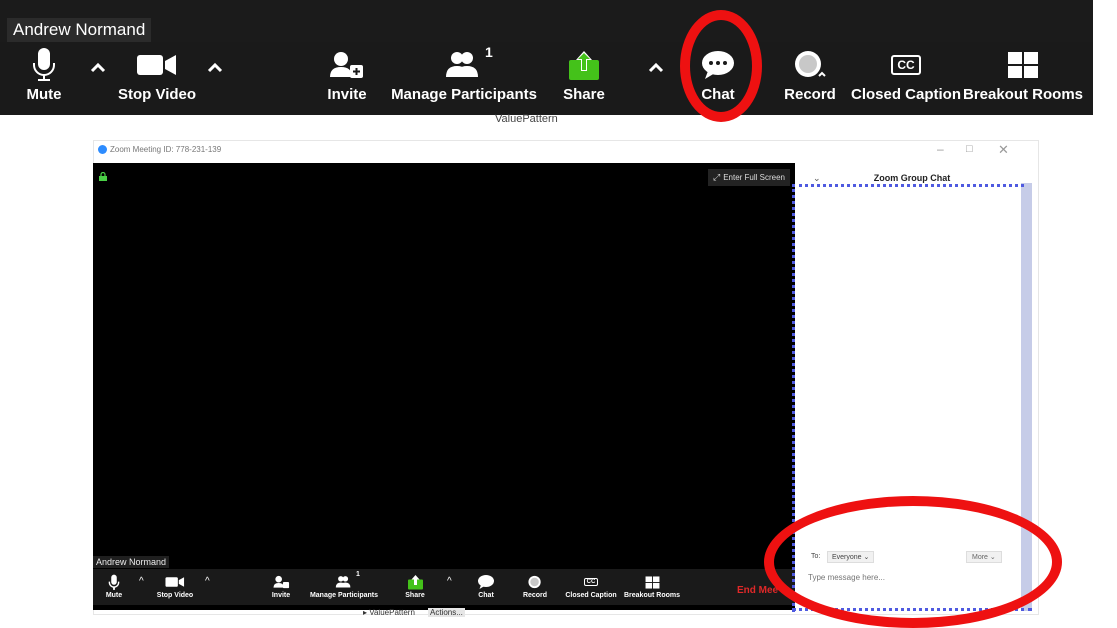 The width and height of the screenshot is (1117, 628). Describe the element at coordinates (969, 149) in the screenshot. I see `maximize-button: □` at that location.